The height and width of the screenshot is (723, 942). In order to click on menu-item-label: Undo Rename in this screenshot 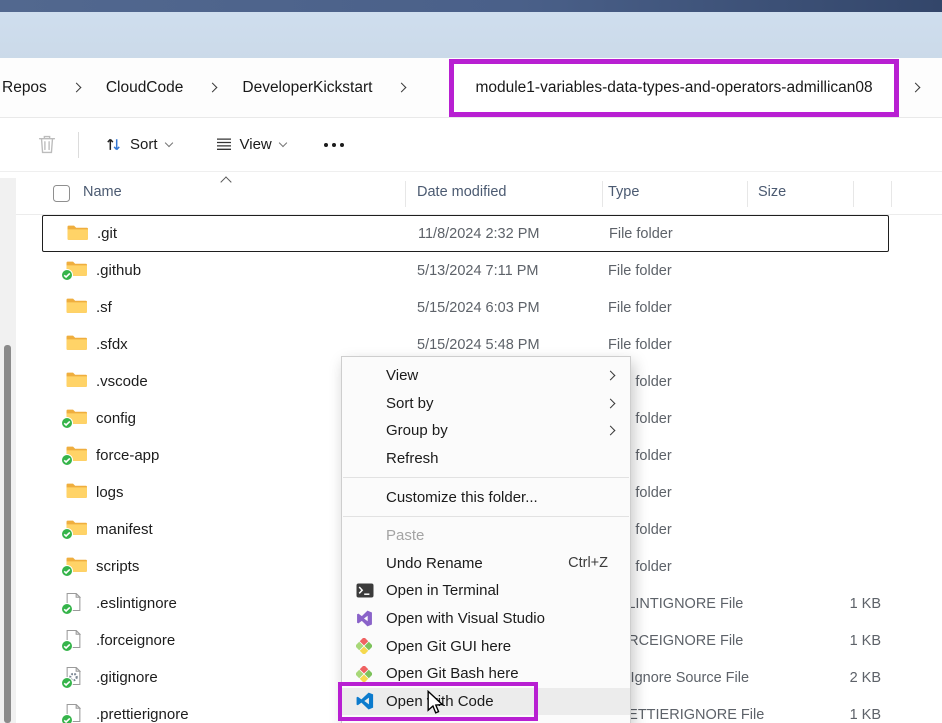, I will do `click(434, 563)`.